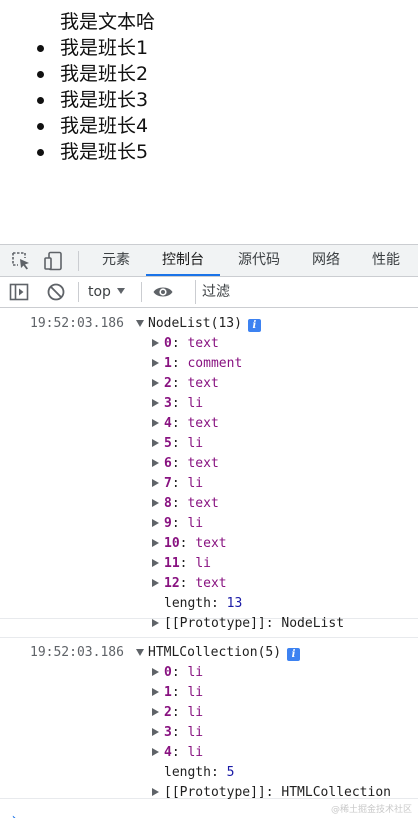 The width and height of the screenshot is (418, 818). I want to click on tree-item: 2: text, so click(209, 384).